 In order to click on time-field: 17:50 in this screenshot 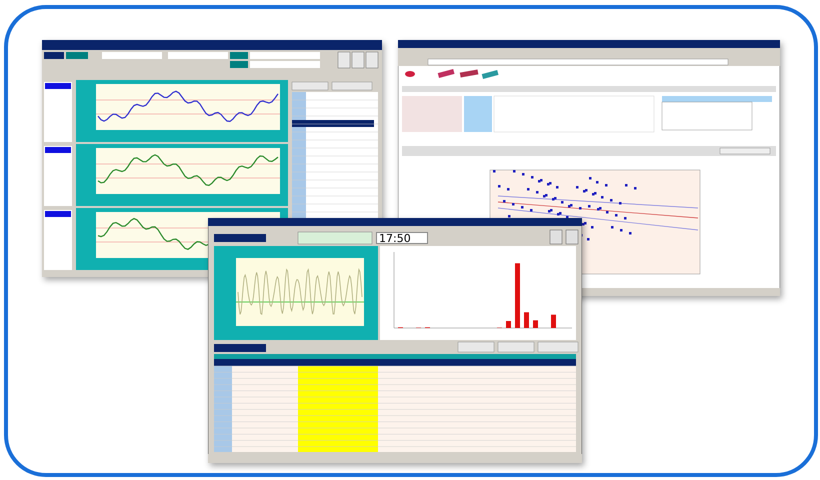, I will do `click(402, 238)`.